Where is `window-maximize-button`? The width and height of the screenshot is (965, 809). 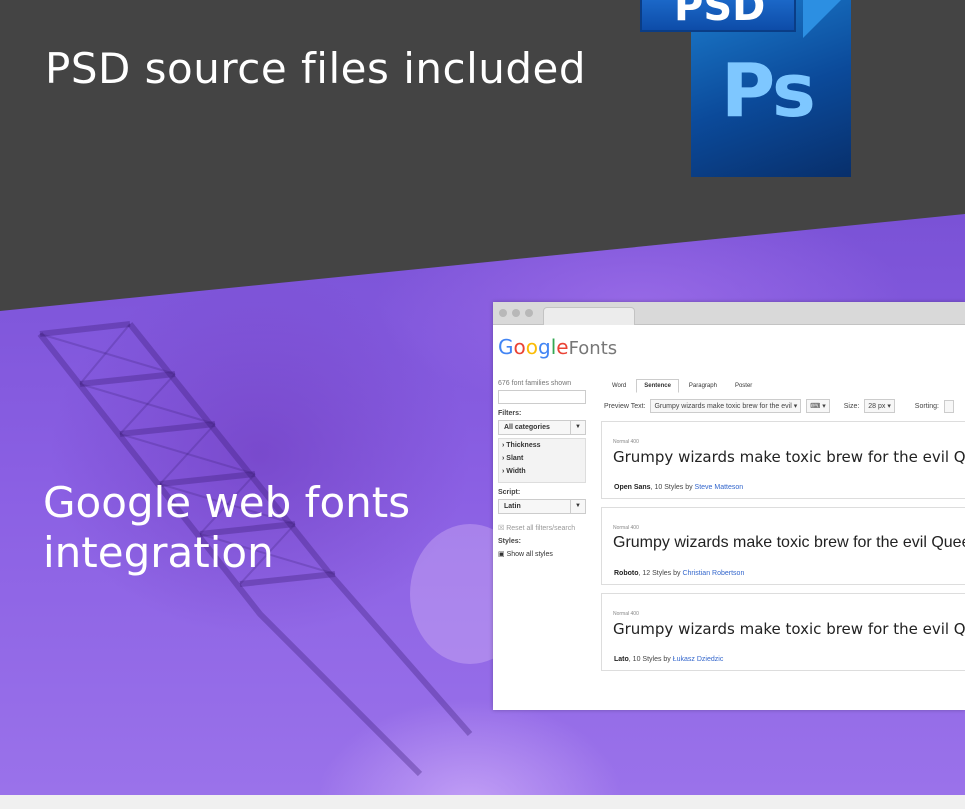
window-maximize-button is located at coordinates (529, 313).